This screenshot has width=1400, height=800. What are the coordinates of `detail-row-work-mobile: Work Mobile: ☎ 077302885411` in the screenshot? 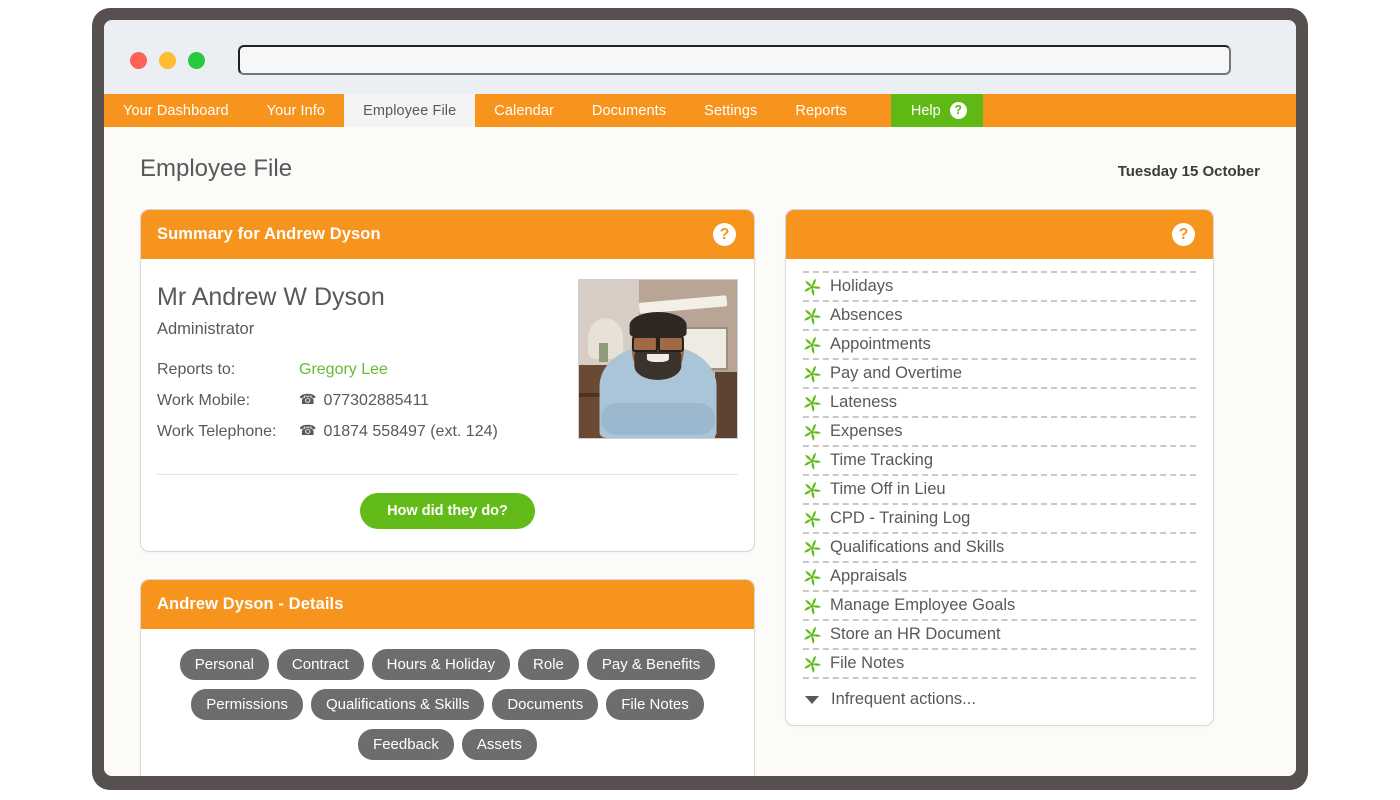 It's located at (327, 400).